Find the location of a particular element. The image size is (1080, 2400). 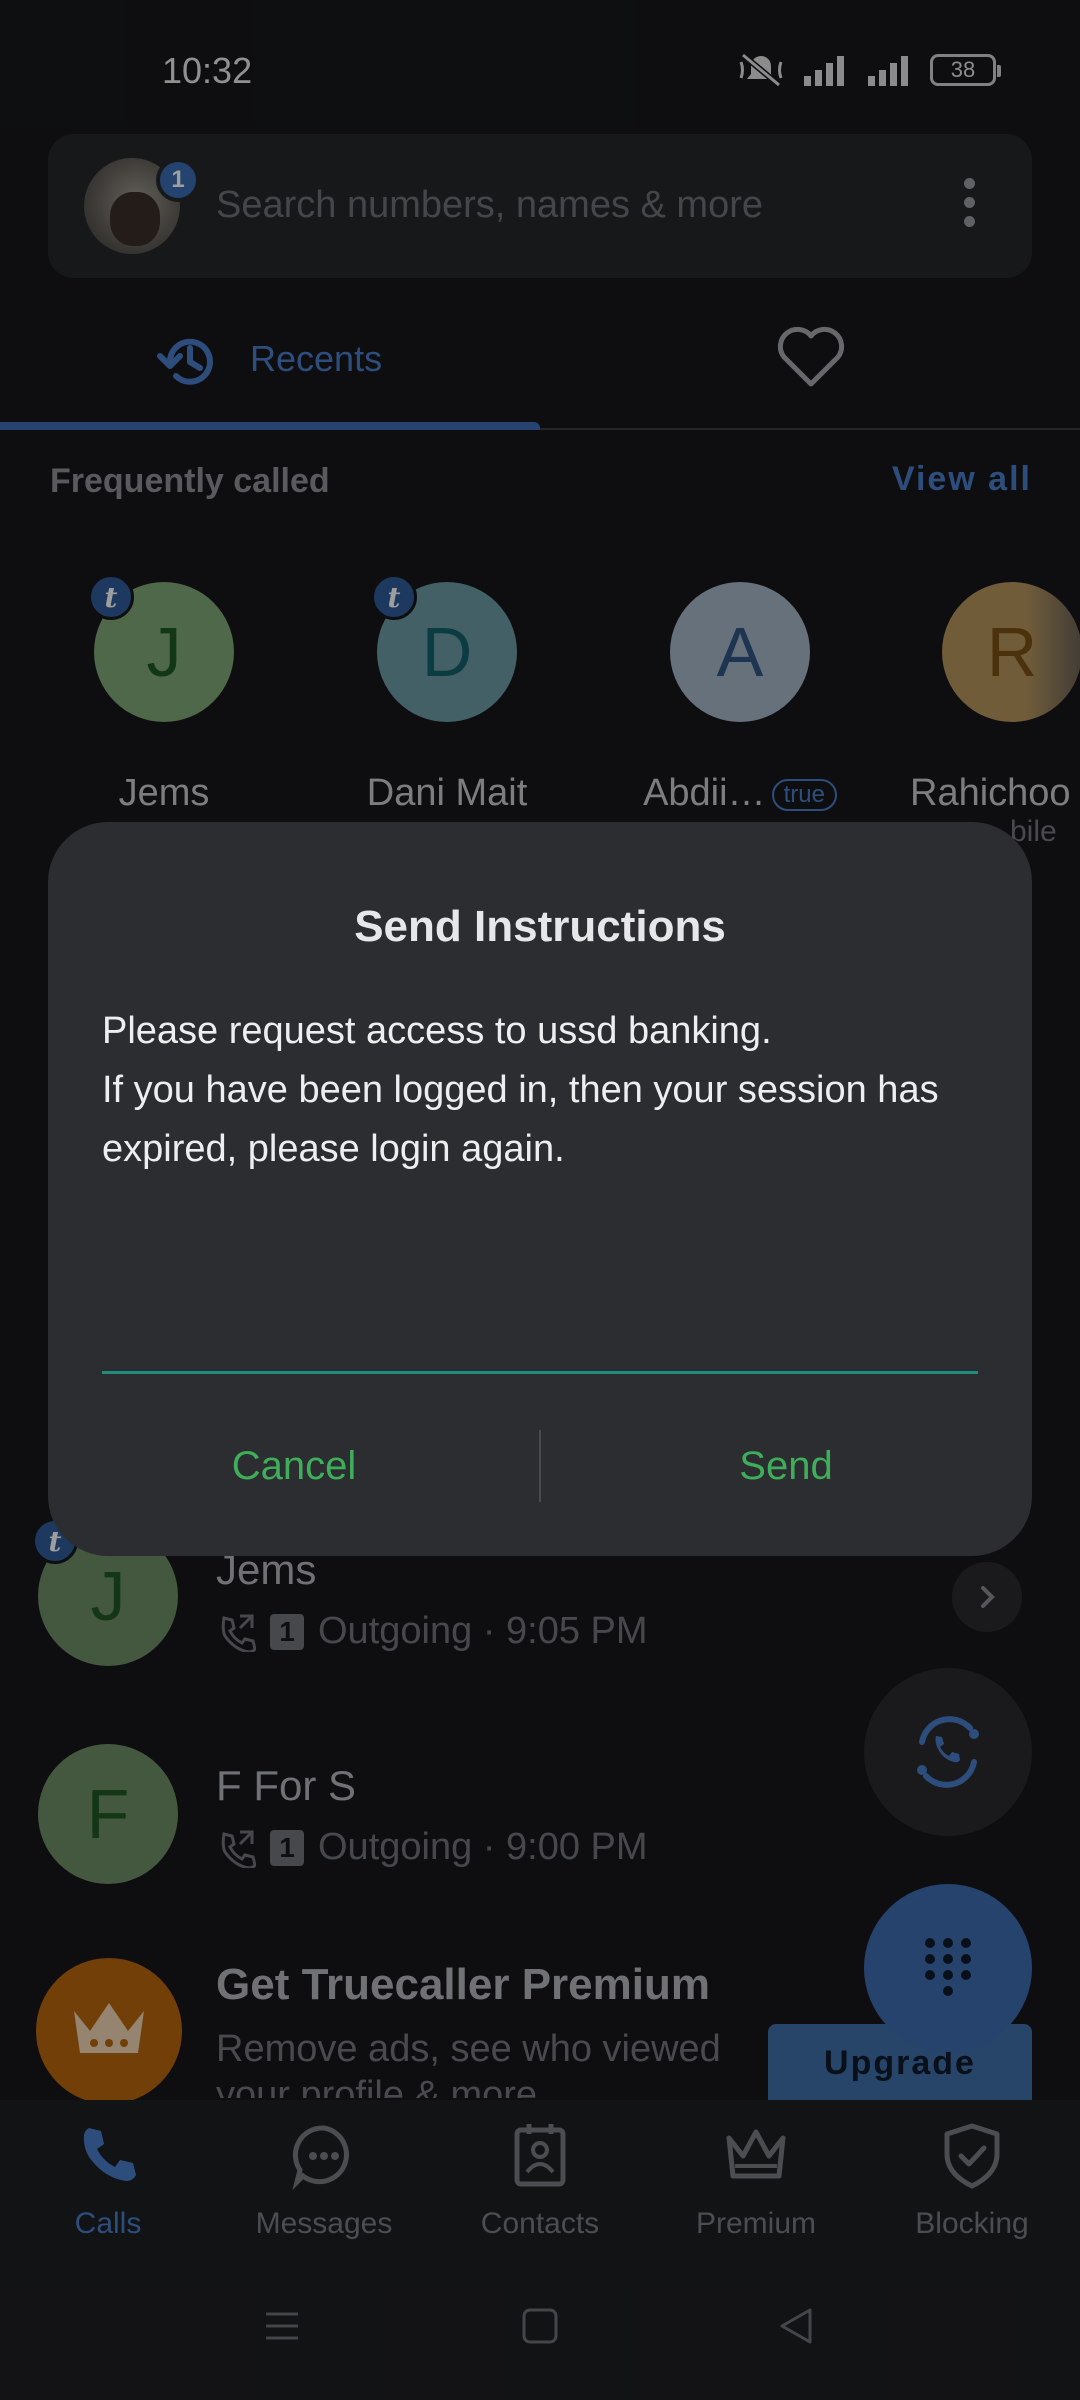

send-button: Send is located at coordinates (786, 1466).